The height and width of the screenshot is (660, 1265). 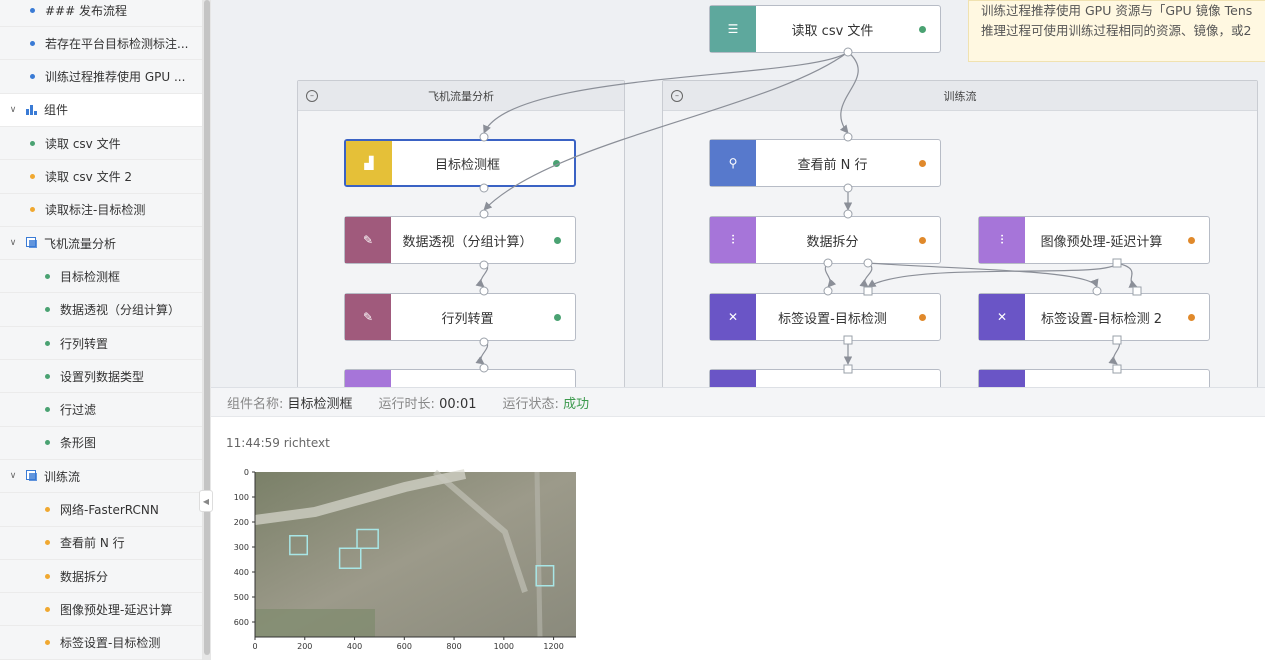 What do you see at coordinates (460, 240) in the screenshot?
I see `node-pivot: ✎ 数据透视（分组计算）` at bounding box center [460, 240].